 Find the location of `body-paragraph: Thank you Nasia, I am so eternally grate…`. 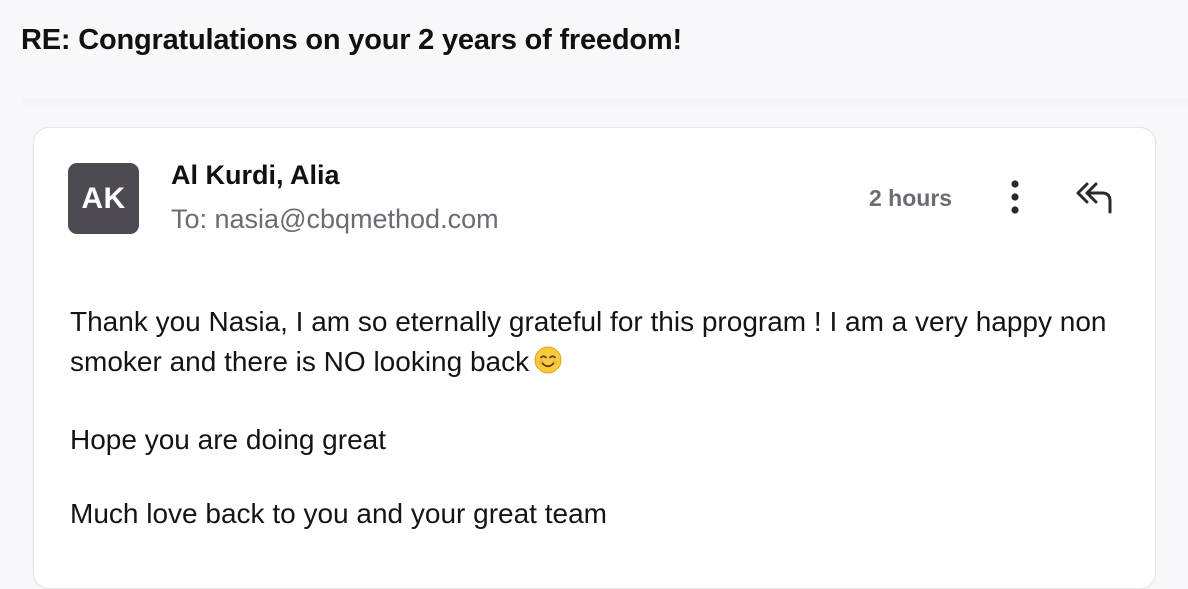

body-paragraph: Thank you Nasia, I am so eternally grate… is located at coordinates (600, 344).